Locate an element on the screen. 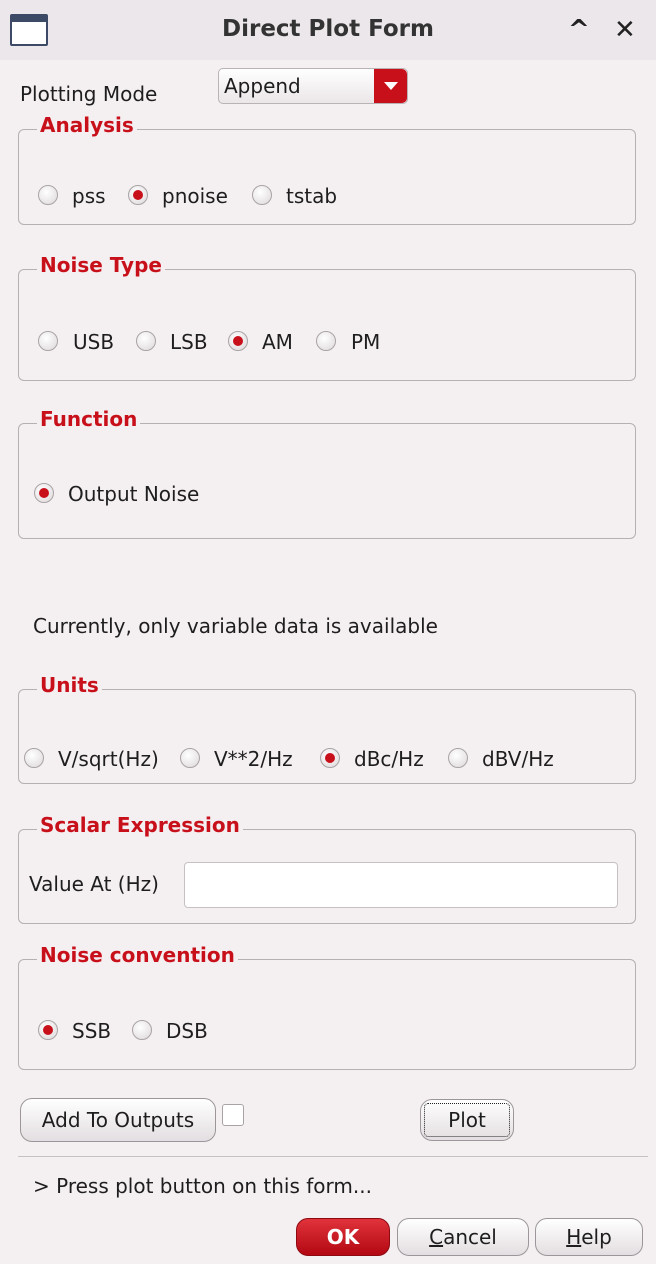  analysis-label-tstab: tstab is located at coordinates (312, 196).